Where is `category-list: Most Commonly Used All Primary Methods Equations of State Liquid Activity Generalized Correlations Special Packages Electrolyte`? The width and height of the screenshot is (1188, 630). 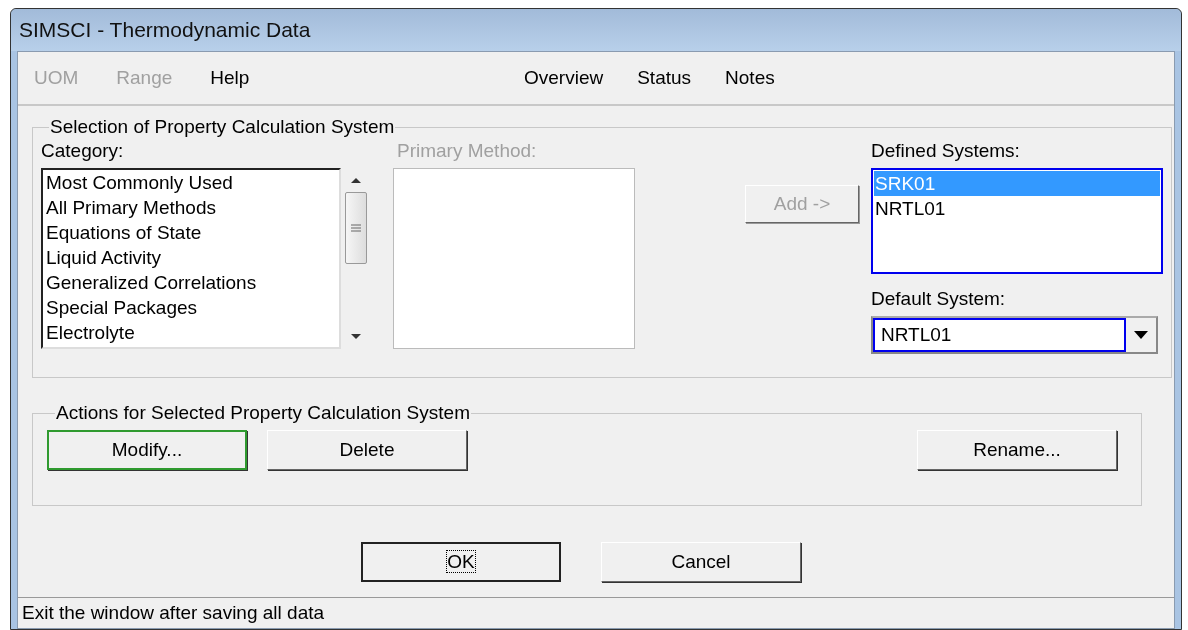 category-list: Most Commonly Used All Primary Methods Equations of State Liquid Activity Generalized Correlations Special Packages Electrolyte is located at coordinates (191, 258).